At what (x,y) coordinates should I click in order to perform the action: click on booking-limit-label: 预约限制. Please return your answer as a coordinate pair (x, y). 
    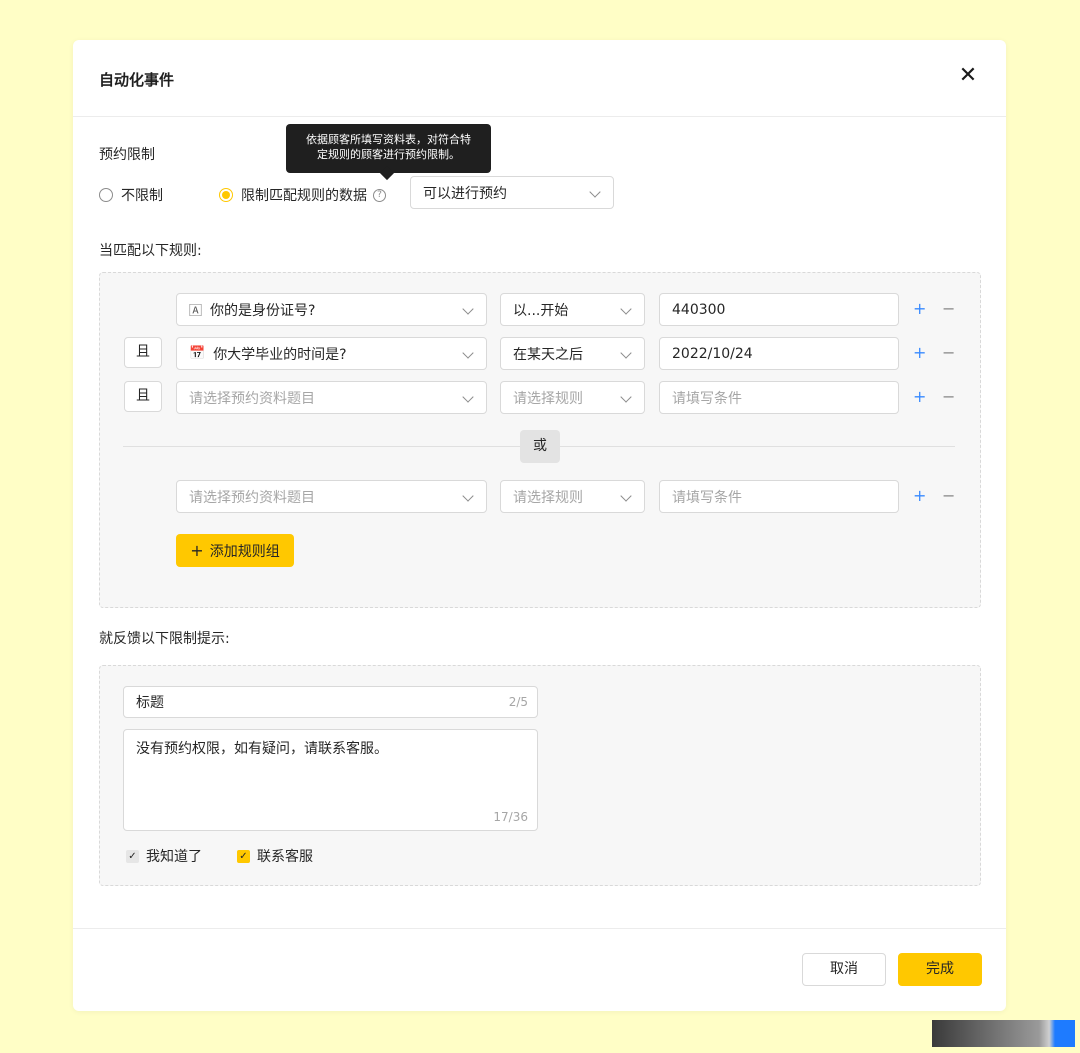
    Looking at the image, I should click on (127, 155).